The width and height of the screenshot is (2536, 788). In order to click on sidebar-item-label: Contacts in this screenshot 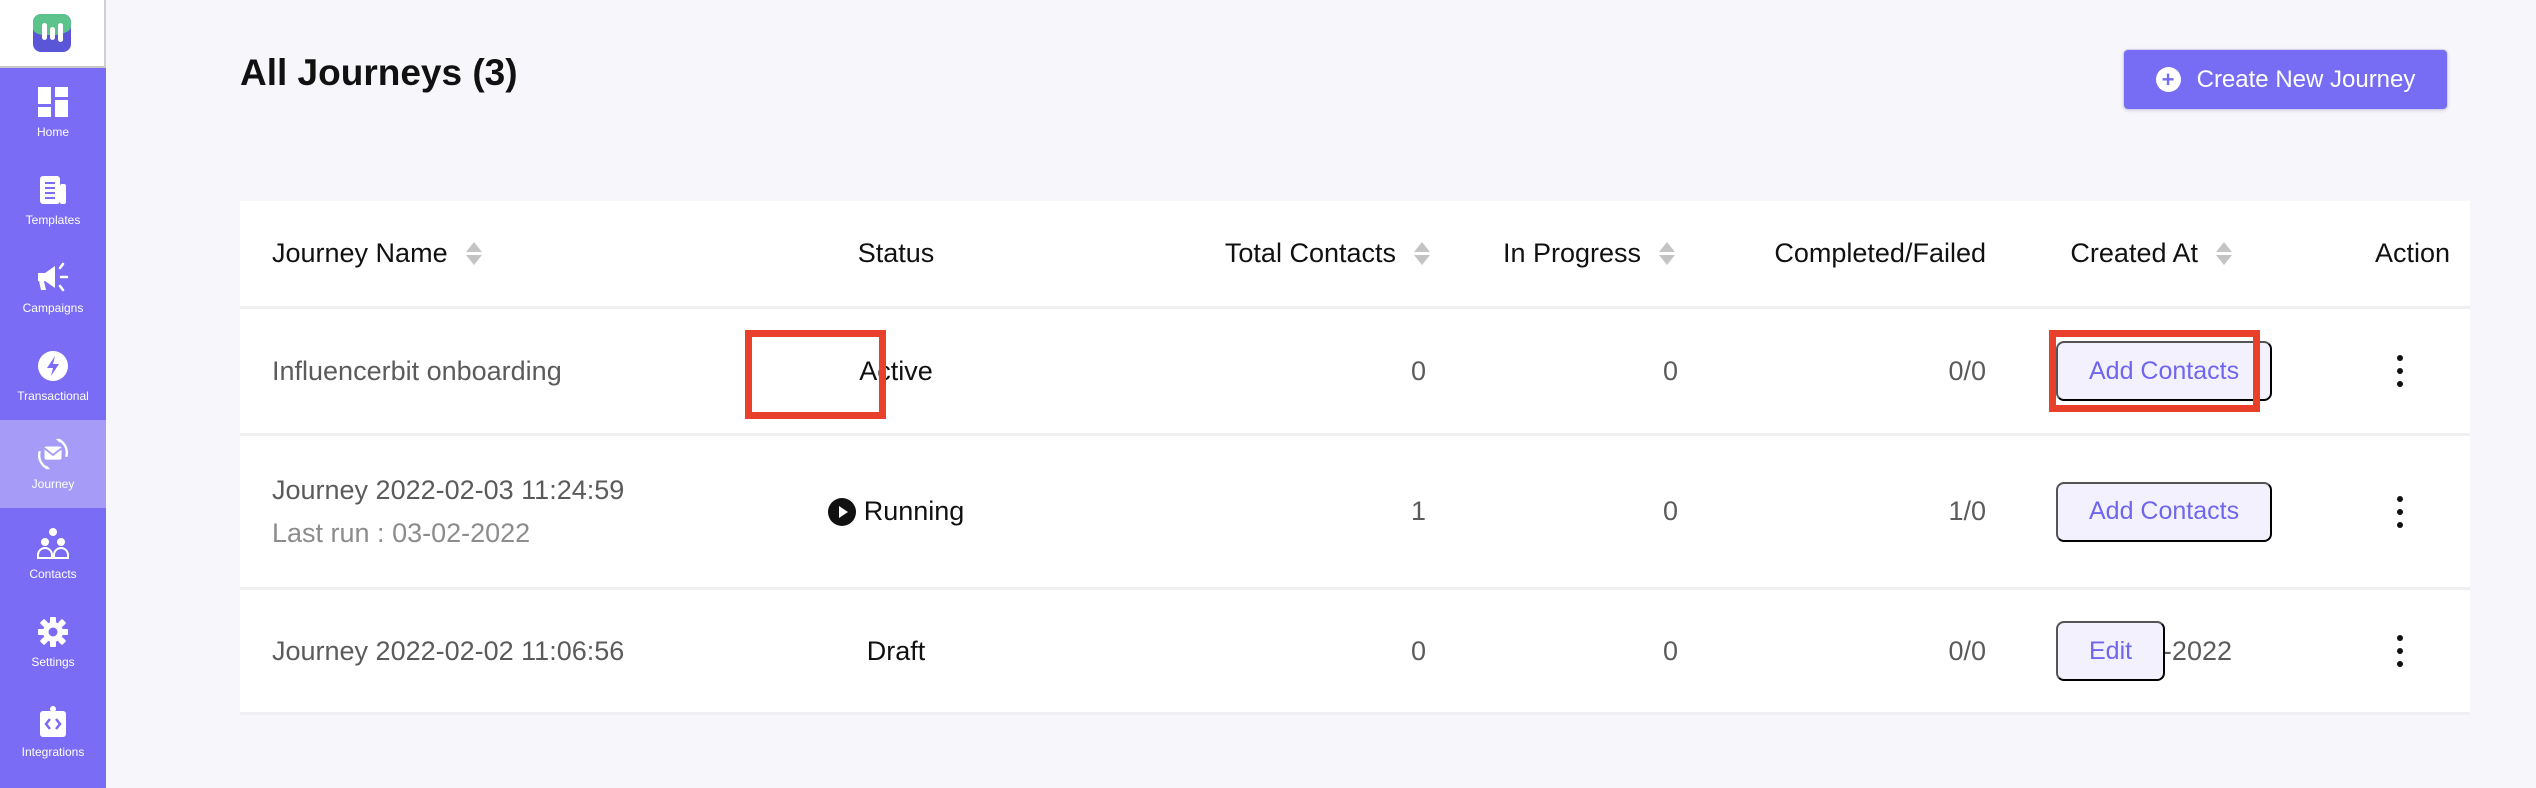, I will do `click(53, 574)`.